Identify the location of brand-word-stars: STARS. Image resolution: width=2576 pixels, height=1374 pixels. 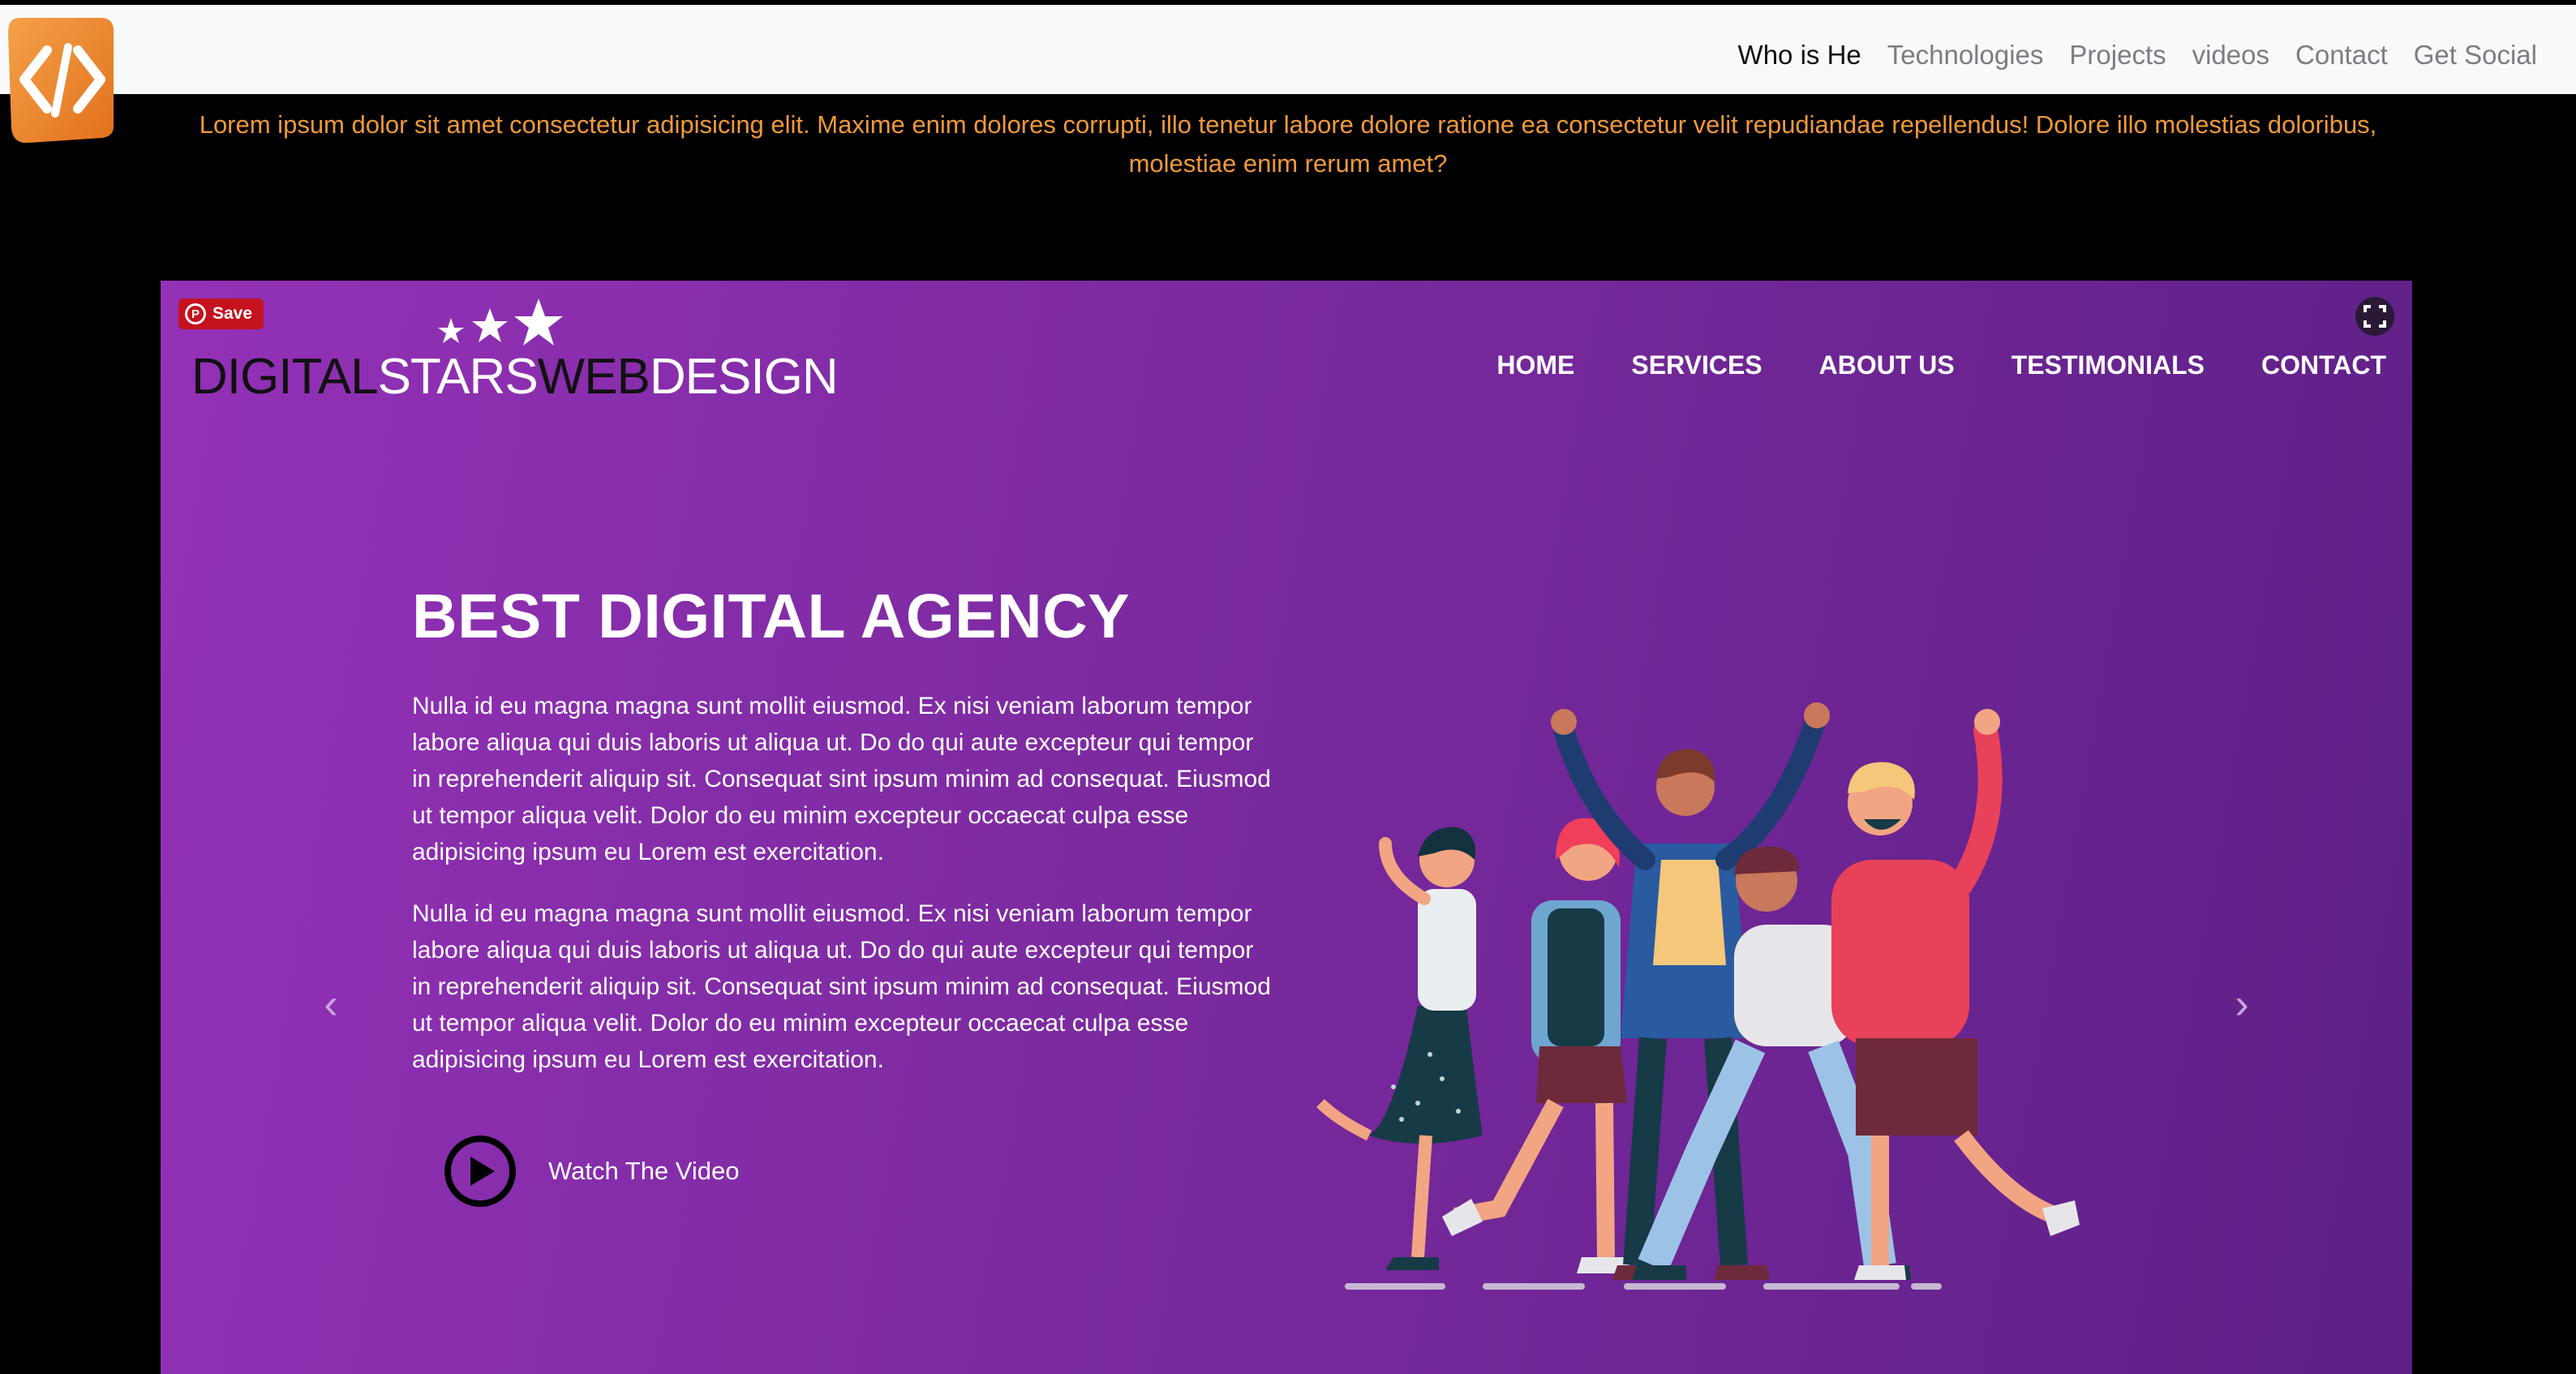
(458, 377).